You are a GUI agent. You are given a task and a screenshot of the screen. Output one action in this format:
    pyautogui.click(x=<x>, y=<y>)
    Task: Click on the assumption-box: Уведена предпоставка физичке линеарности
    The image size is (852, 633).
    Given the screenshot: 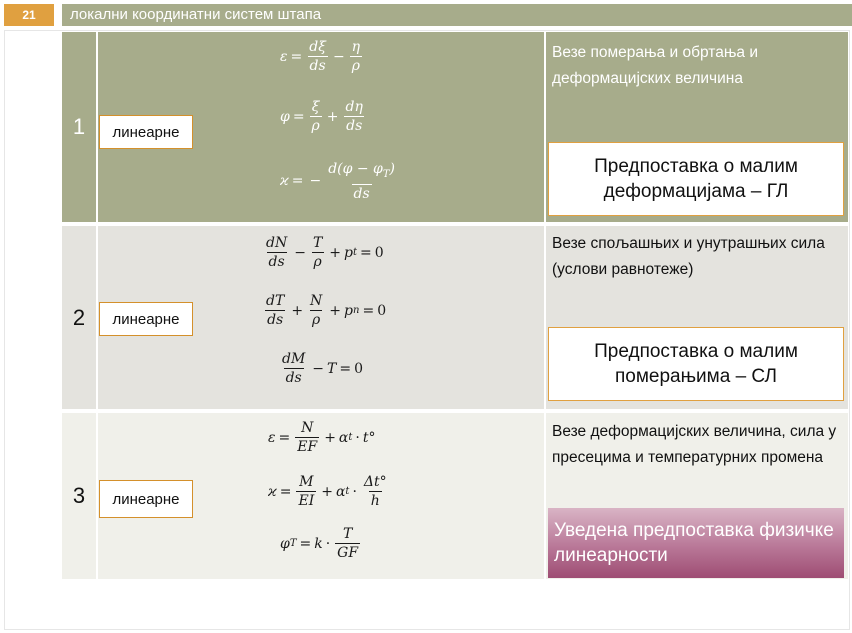 What is the action you would take?
    pyautogui.click(x=696, y=543)
    